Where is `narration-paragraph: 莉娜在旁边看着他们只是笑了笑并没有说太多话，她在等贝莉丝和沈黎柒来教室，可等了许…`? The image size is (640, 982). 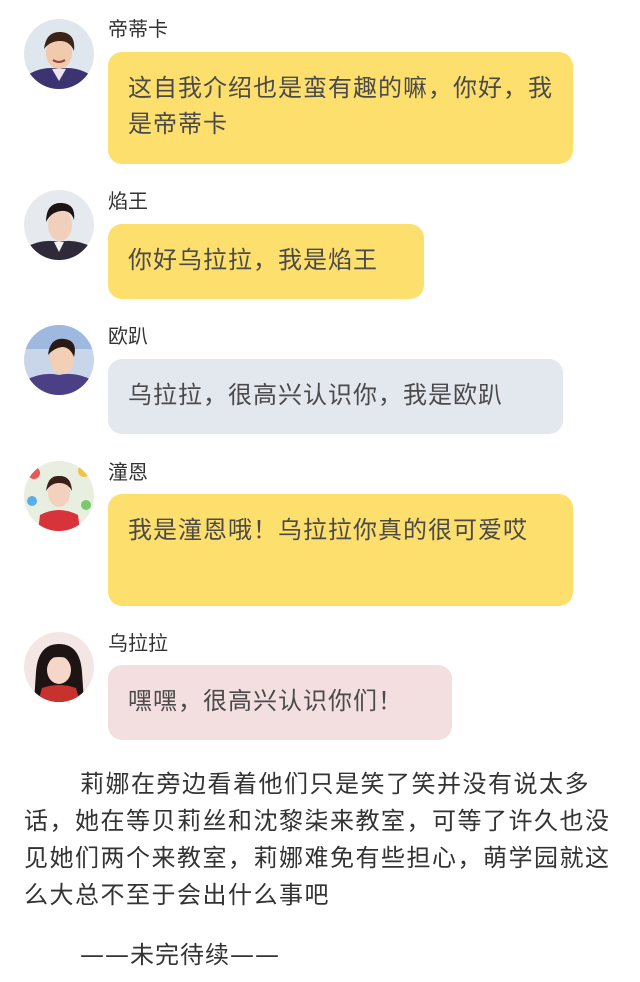 narration-paragraph: 莉娜在旁边看着他们只是笑了笑并没有说太多话，她在等贝莉丝和沈黎柒来教室，可等了许… is located at coordinates (317, 839).